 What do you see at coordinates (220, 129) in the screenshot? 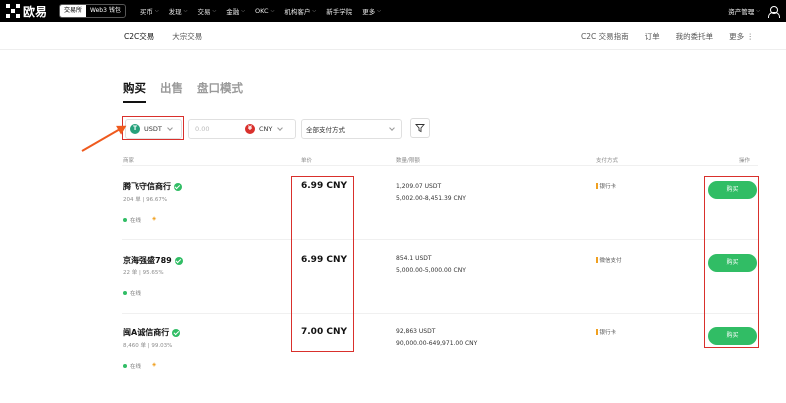
I see `amount-input: 0.00` at bounding box center [220, 129].